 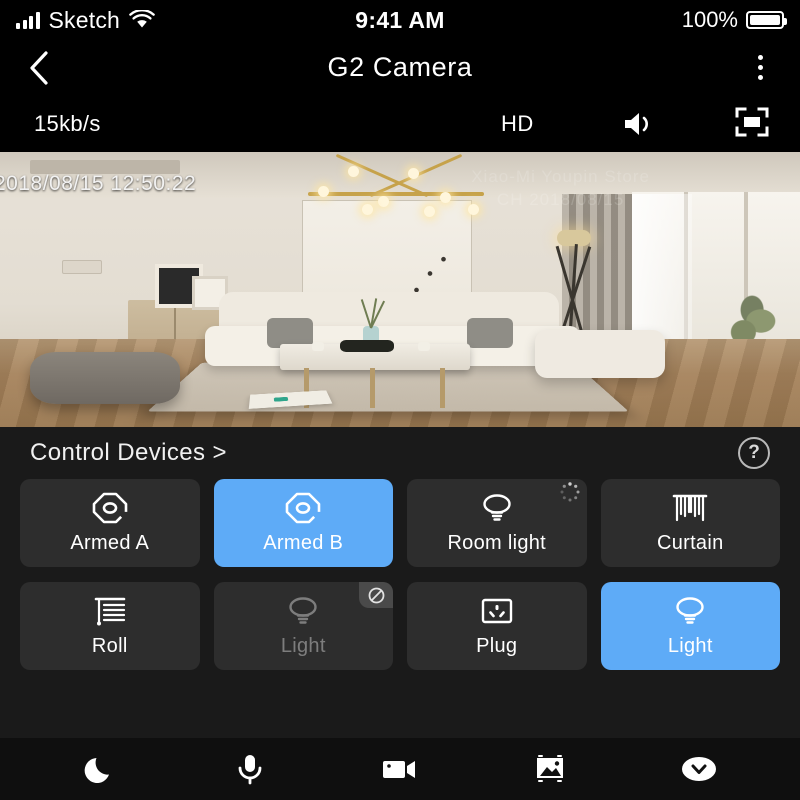 I want to click on device-tile-plug: Plug, so click(x=497, y=626).